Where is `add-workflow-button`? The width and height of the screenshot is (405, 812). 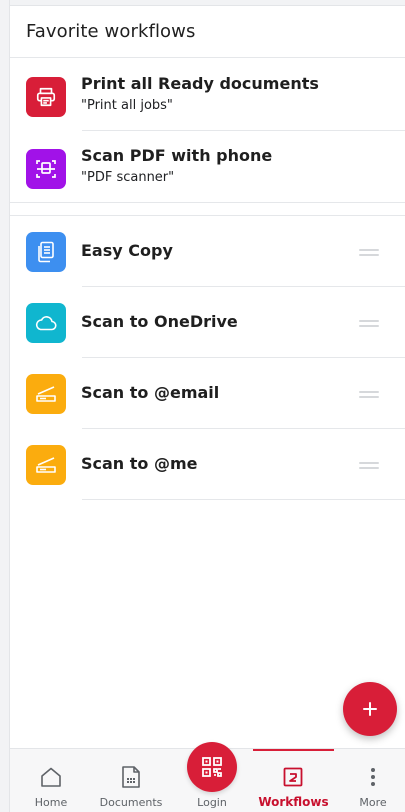
add-workflow-button is located at coordinates (370, 709).